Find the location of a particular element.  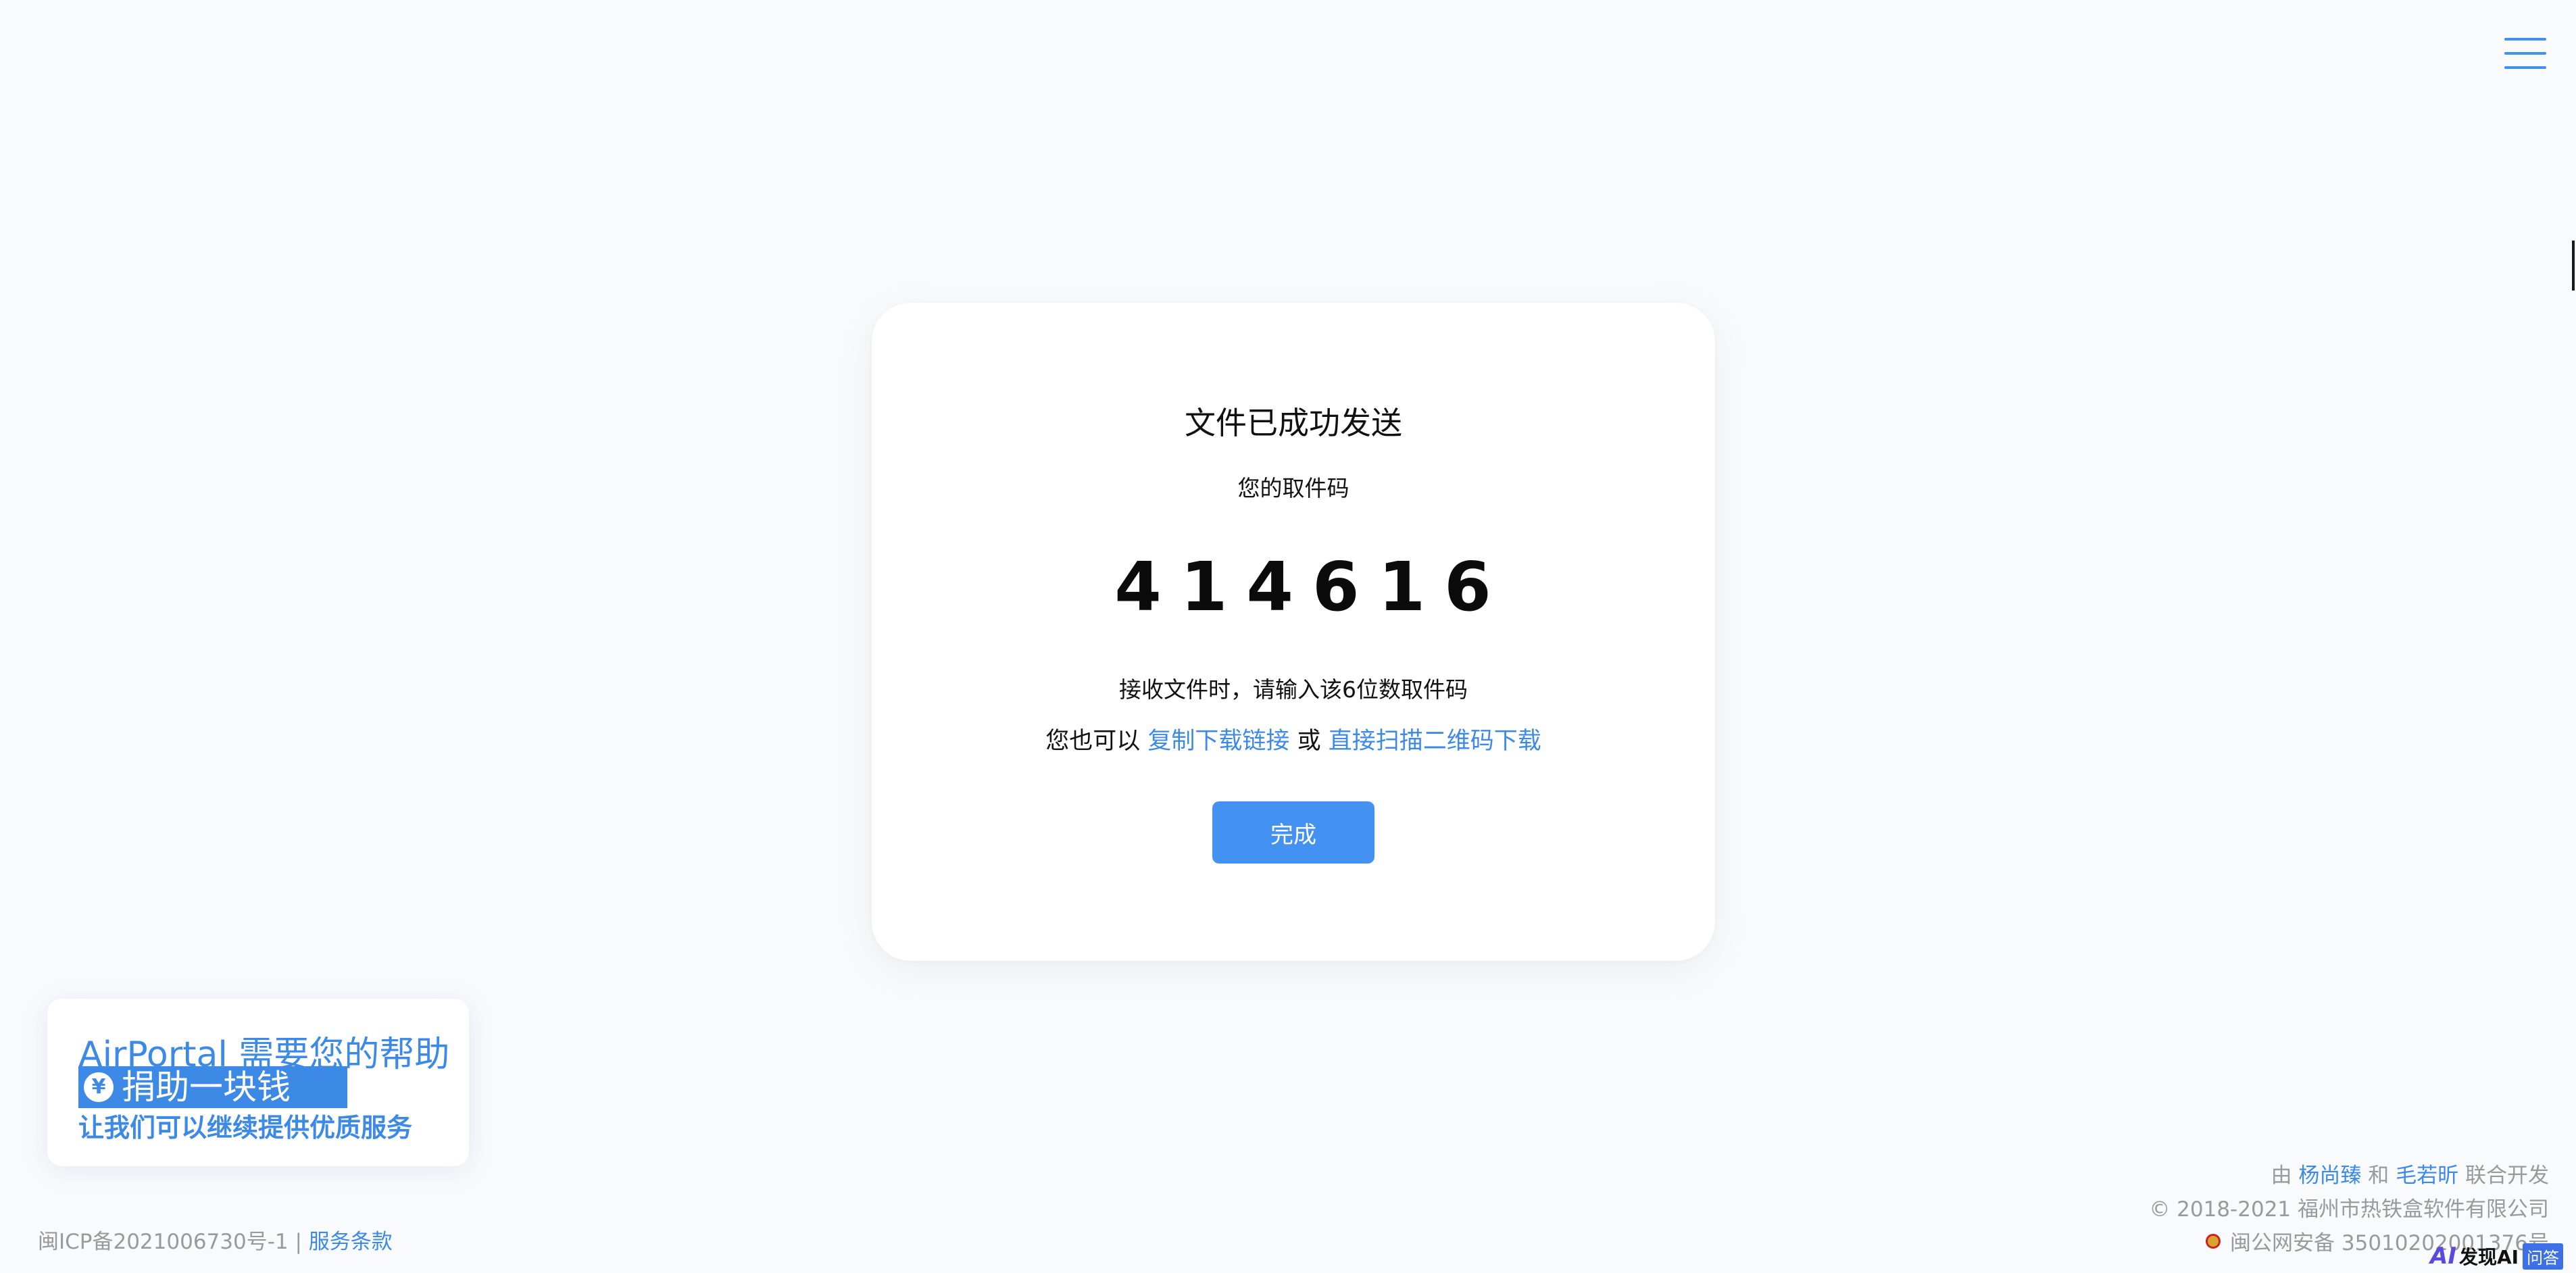

alternative-options: 您也可以 复制下载链接 或 直接扫描二维码下载 is located at coordinates (1294, 739).